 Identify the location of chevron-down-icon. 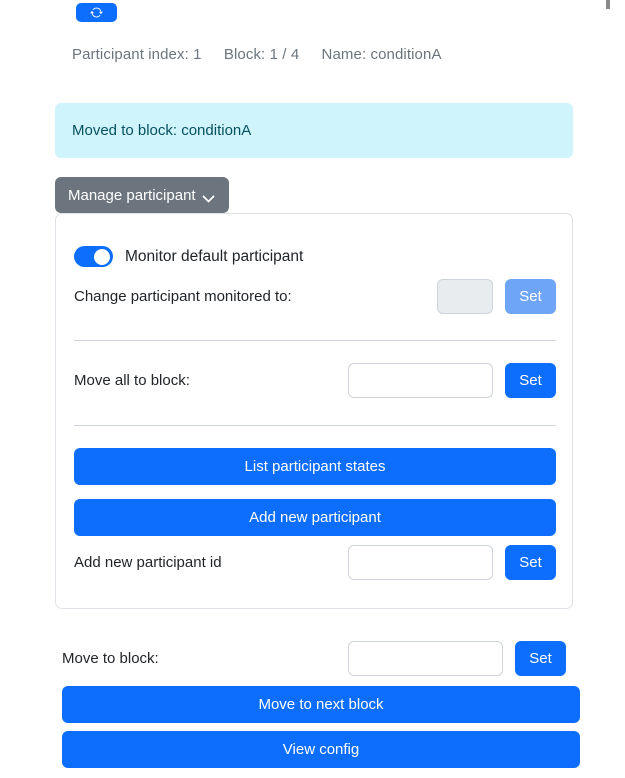
(209, 195).